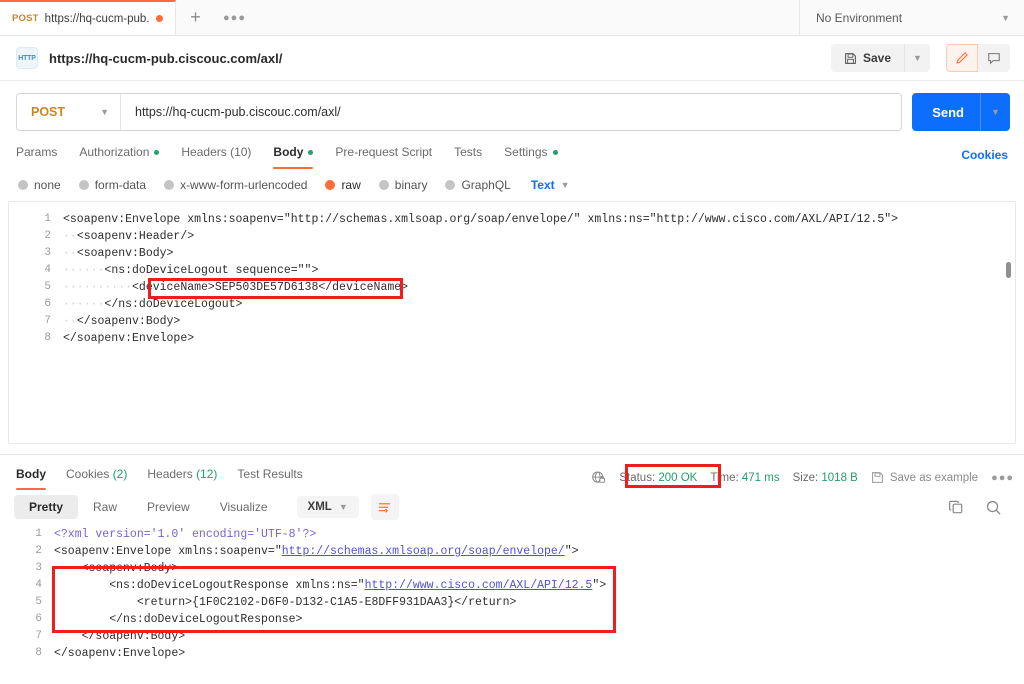 This screenshot has height=684, width=1024. What do you see at coordinates (984, 155) in the screenshot?
I see `cookies-link: Cookies` at bounding box center [984, 155].